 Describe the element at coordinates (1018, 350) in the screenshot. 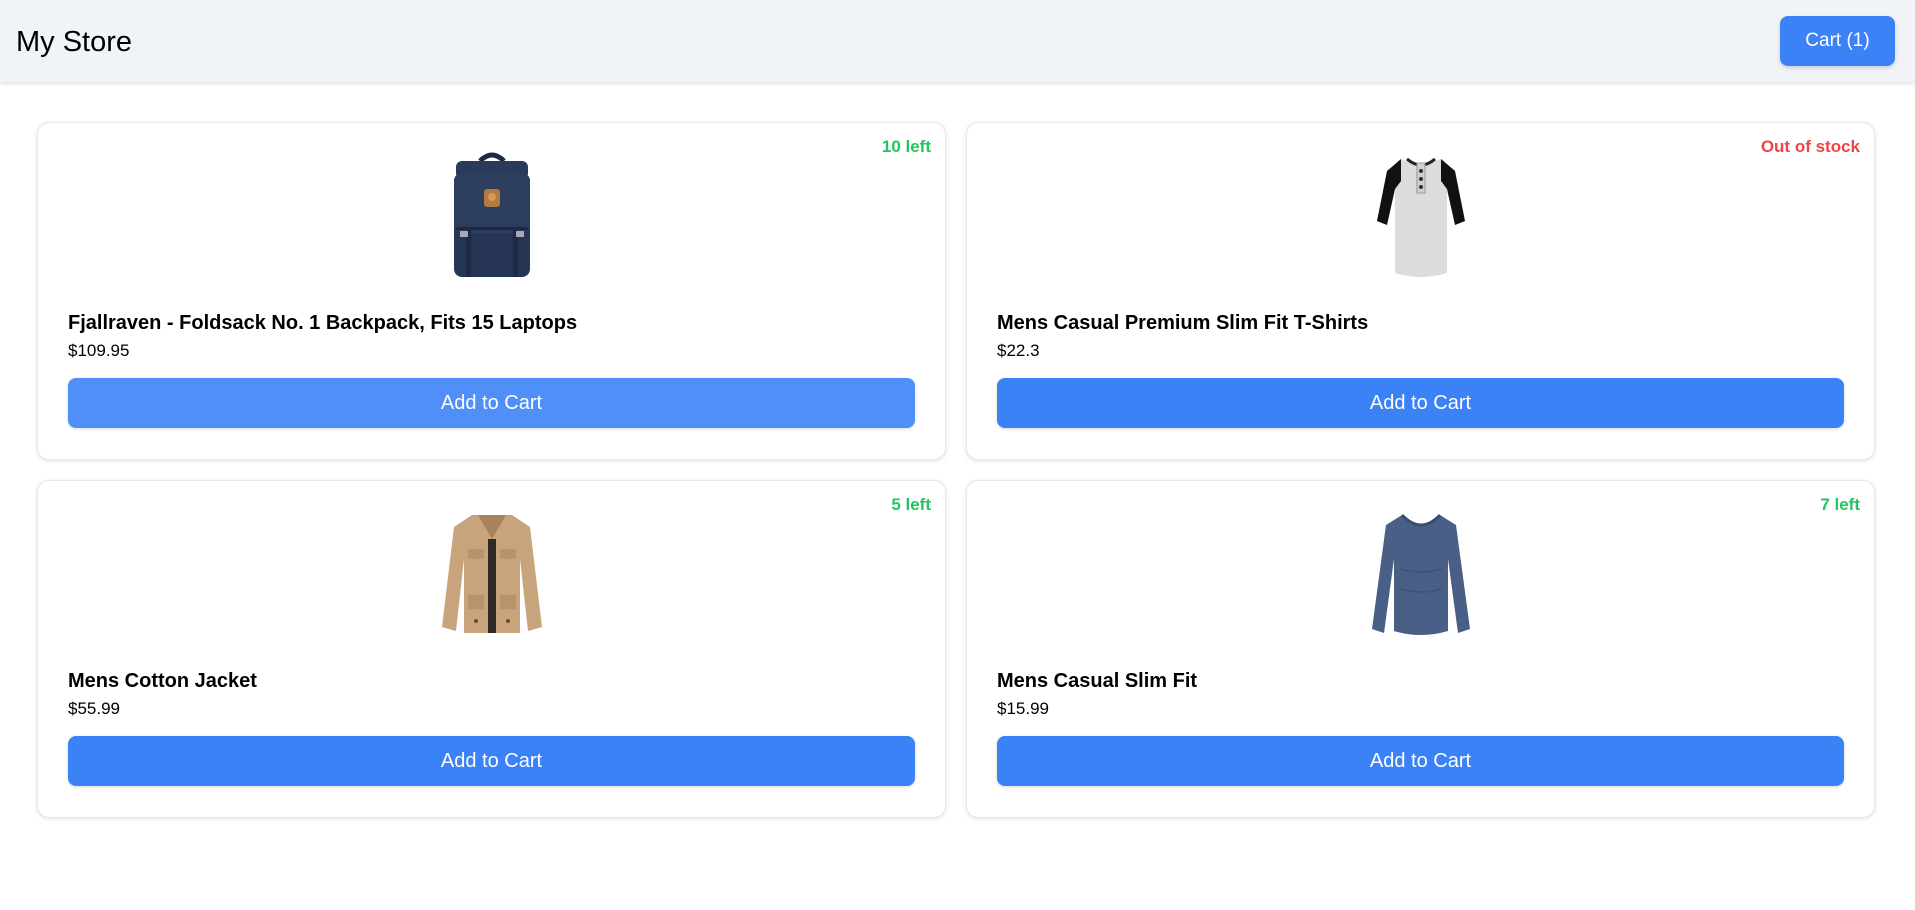

I see `product-price: $22.3` at that location.